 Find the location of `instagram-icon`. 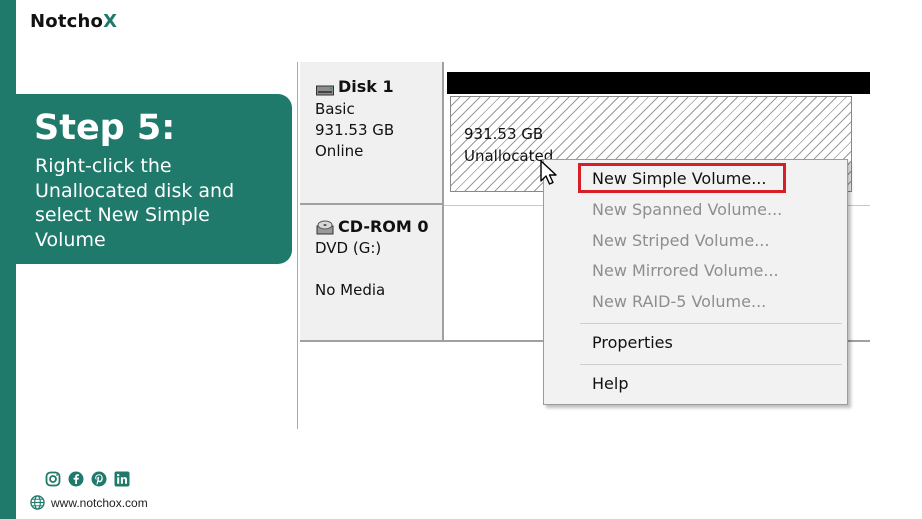

instagram-icon is located at coordinates (53, 479).